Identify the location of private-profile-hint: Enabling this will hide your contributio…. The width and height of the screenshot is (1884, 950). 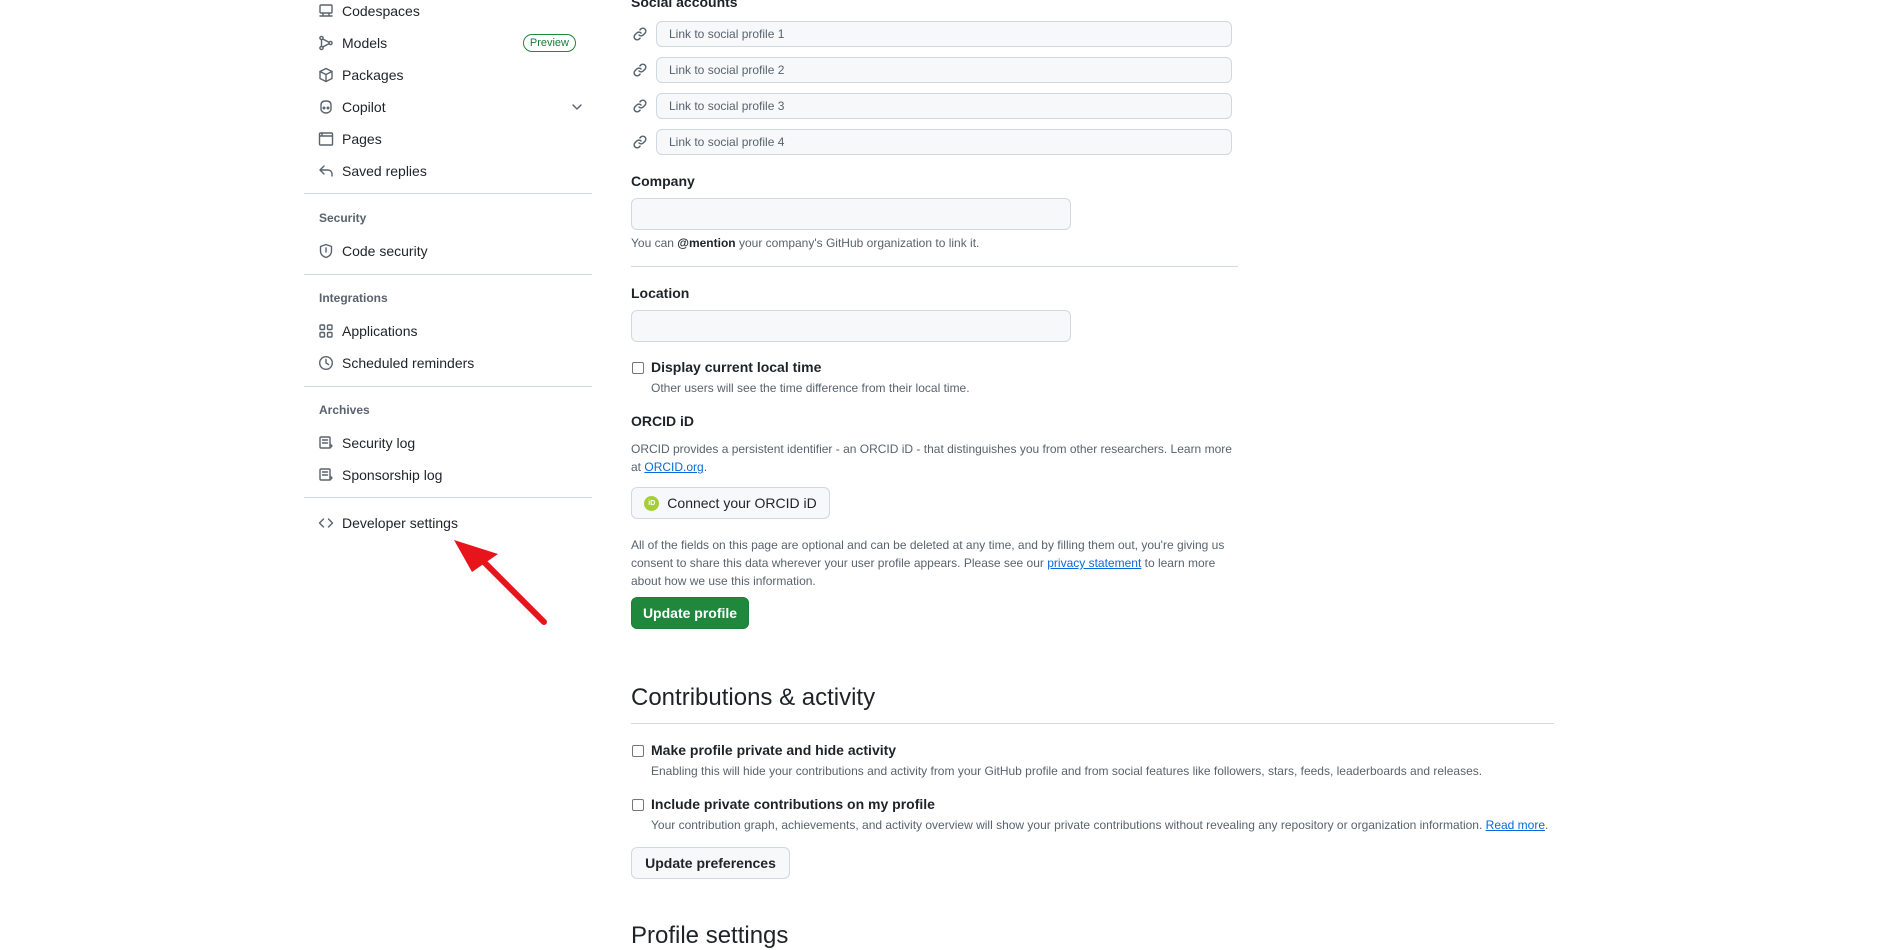
(1067, 771).